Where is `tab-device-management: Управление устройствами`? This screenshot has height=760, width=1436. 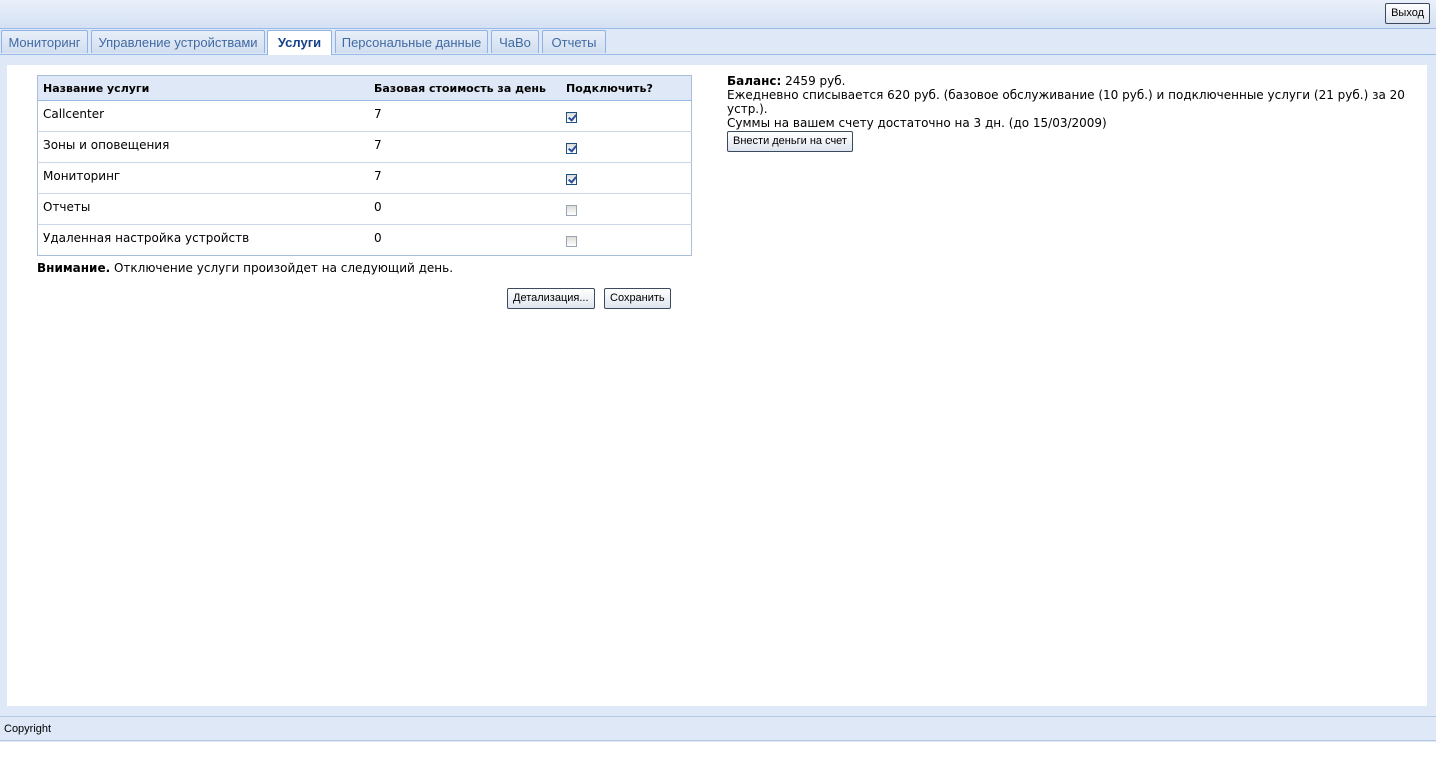
tab-device-management: Управление устройствами is located at coordinates (178, 41).